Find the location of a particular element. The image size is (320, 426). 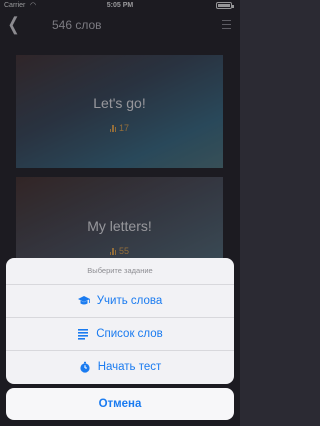

stopwatch-icon is located at coordinates (85, 367).